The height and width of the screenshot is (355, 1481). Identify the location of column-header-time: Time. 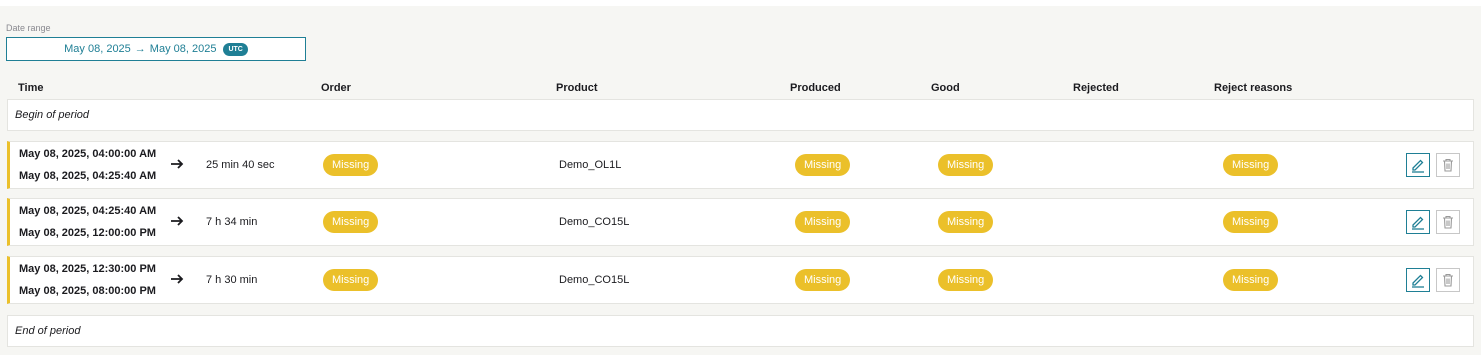
(31, 88).